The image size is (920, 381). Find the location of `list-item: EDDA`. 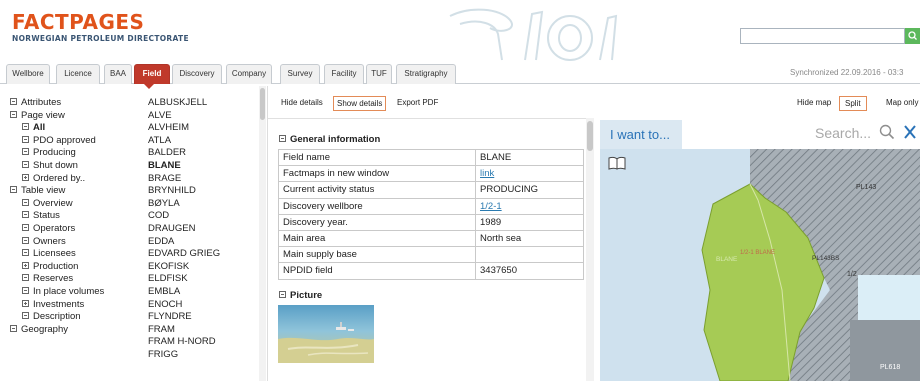

list-item: EDDA is located at coordinates (198, 242).